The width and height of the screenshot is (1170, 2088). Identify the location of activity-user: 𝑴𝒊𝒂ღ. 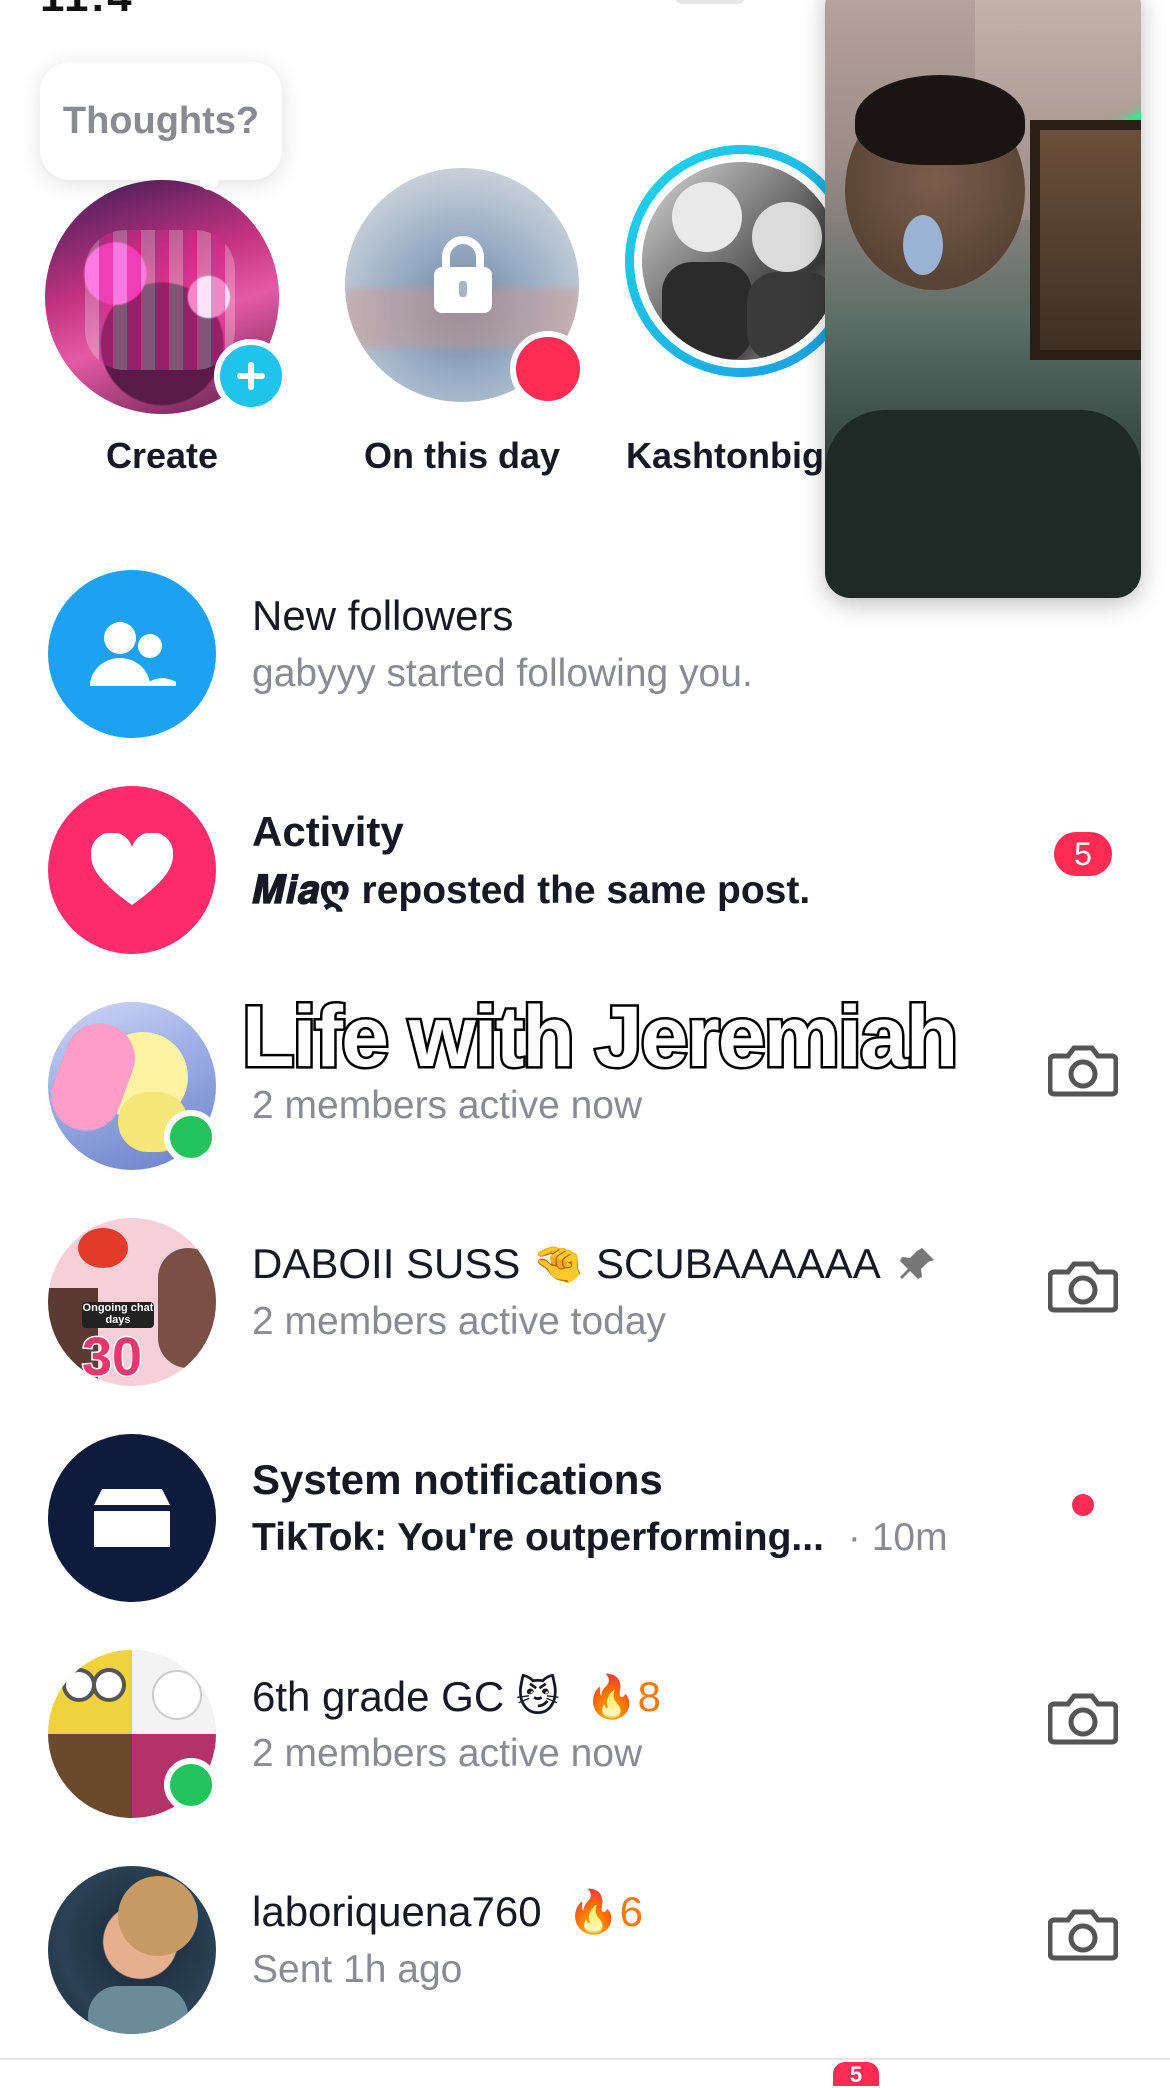
(301, 890).